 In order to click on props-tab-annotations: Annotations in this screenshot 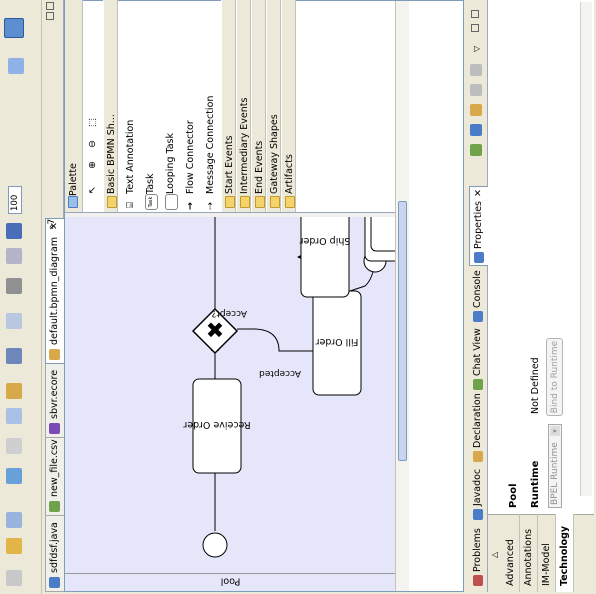, I will do `click(529, 553)`.